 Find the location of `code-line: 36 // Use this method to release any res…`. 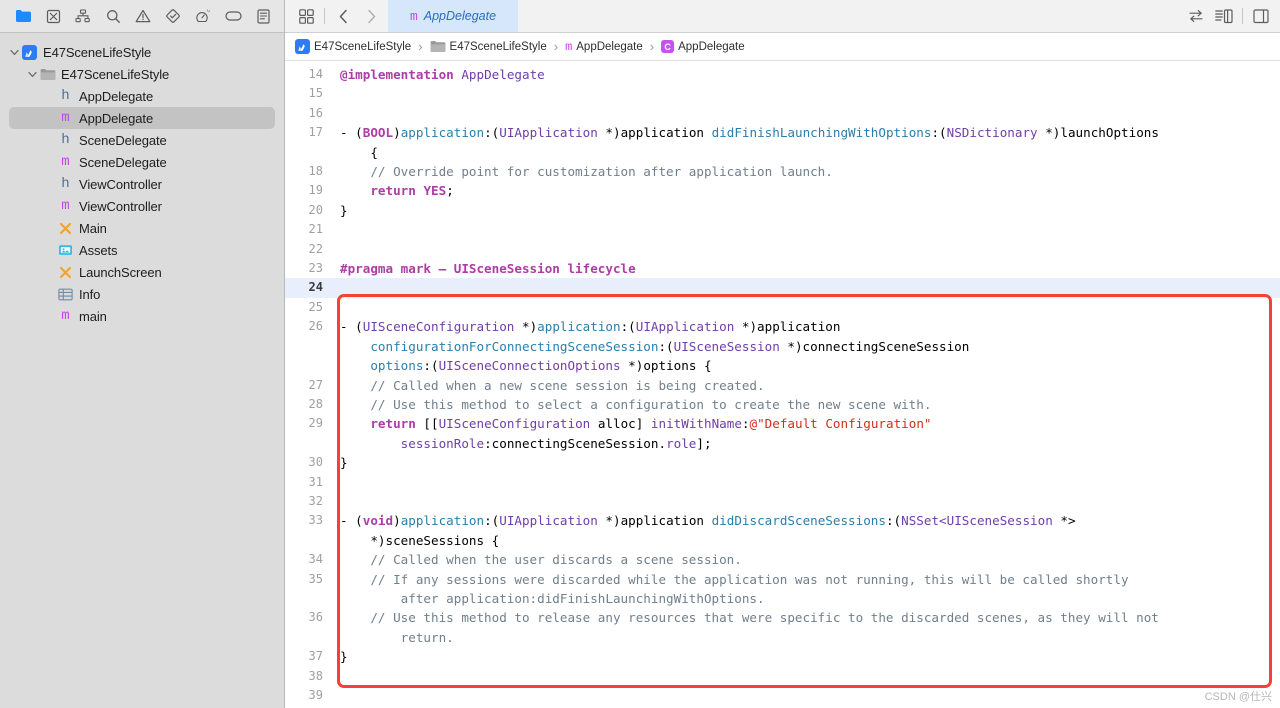

code-line: 36 // Use this method to release any res… is located at coordinates (782, 617).